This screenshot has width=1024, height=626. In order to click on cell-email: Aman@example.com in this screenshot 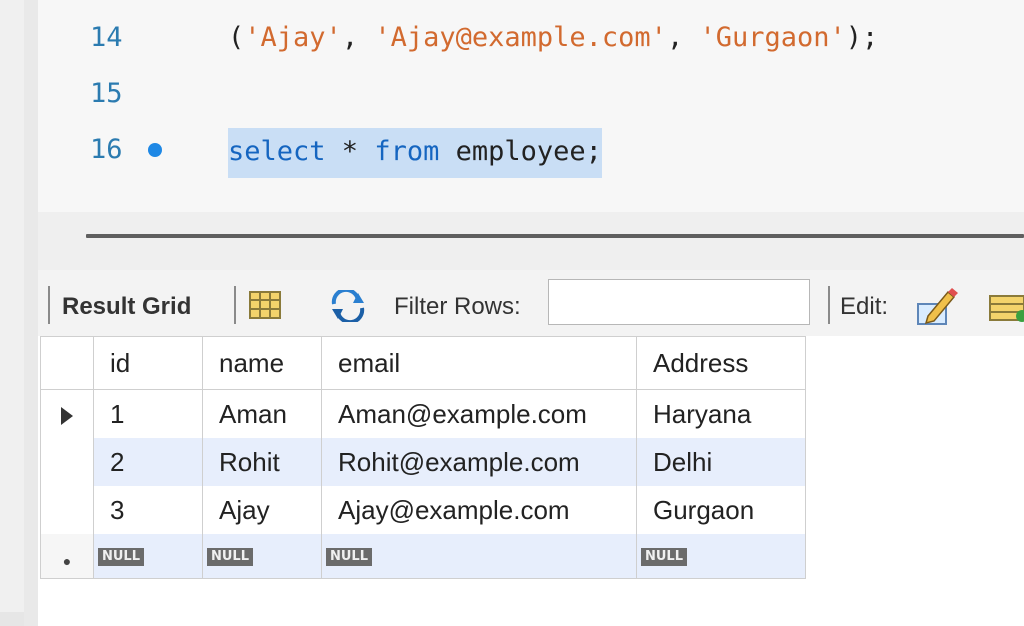, I will do `click(479, 413)`.